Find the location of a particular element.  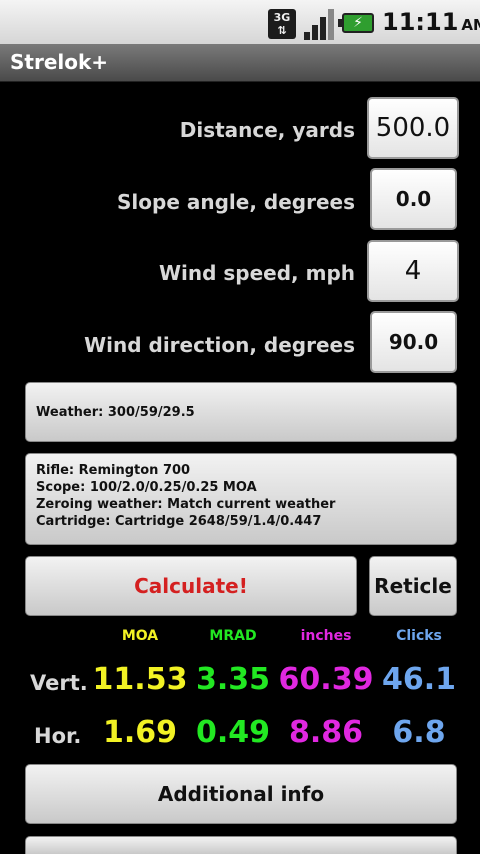

moa-header: MOA is located at coordinates (140, 636).